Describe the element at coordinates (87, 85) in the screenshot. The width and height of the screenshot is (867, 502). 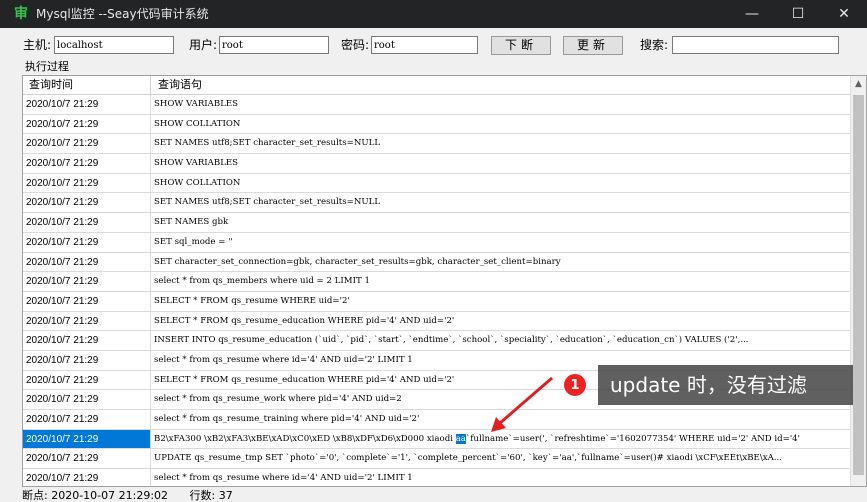
I see `column-header-time: 查询时间` at that location.